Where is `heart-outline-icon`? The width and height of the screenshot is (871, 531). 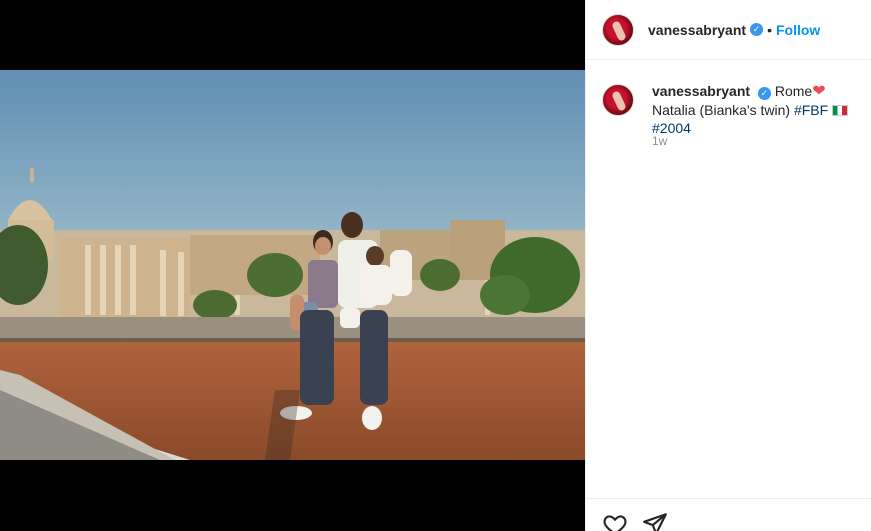
heart-outline-icon is located at coordinates (615, 521).